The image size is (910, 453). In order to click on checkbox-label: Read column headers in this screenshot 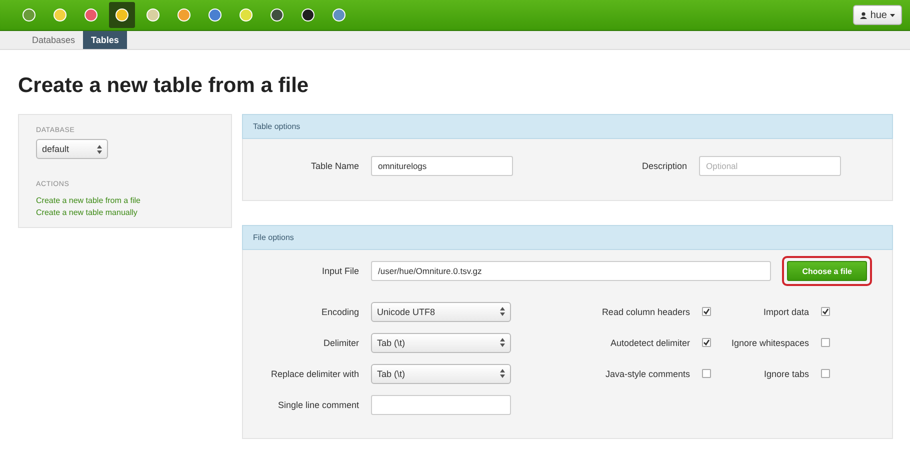, I will do `click(645, 311)`.